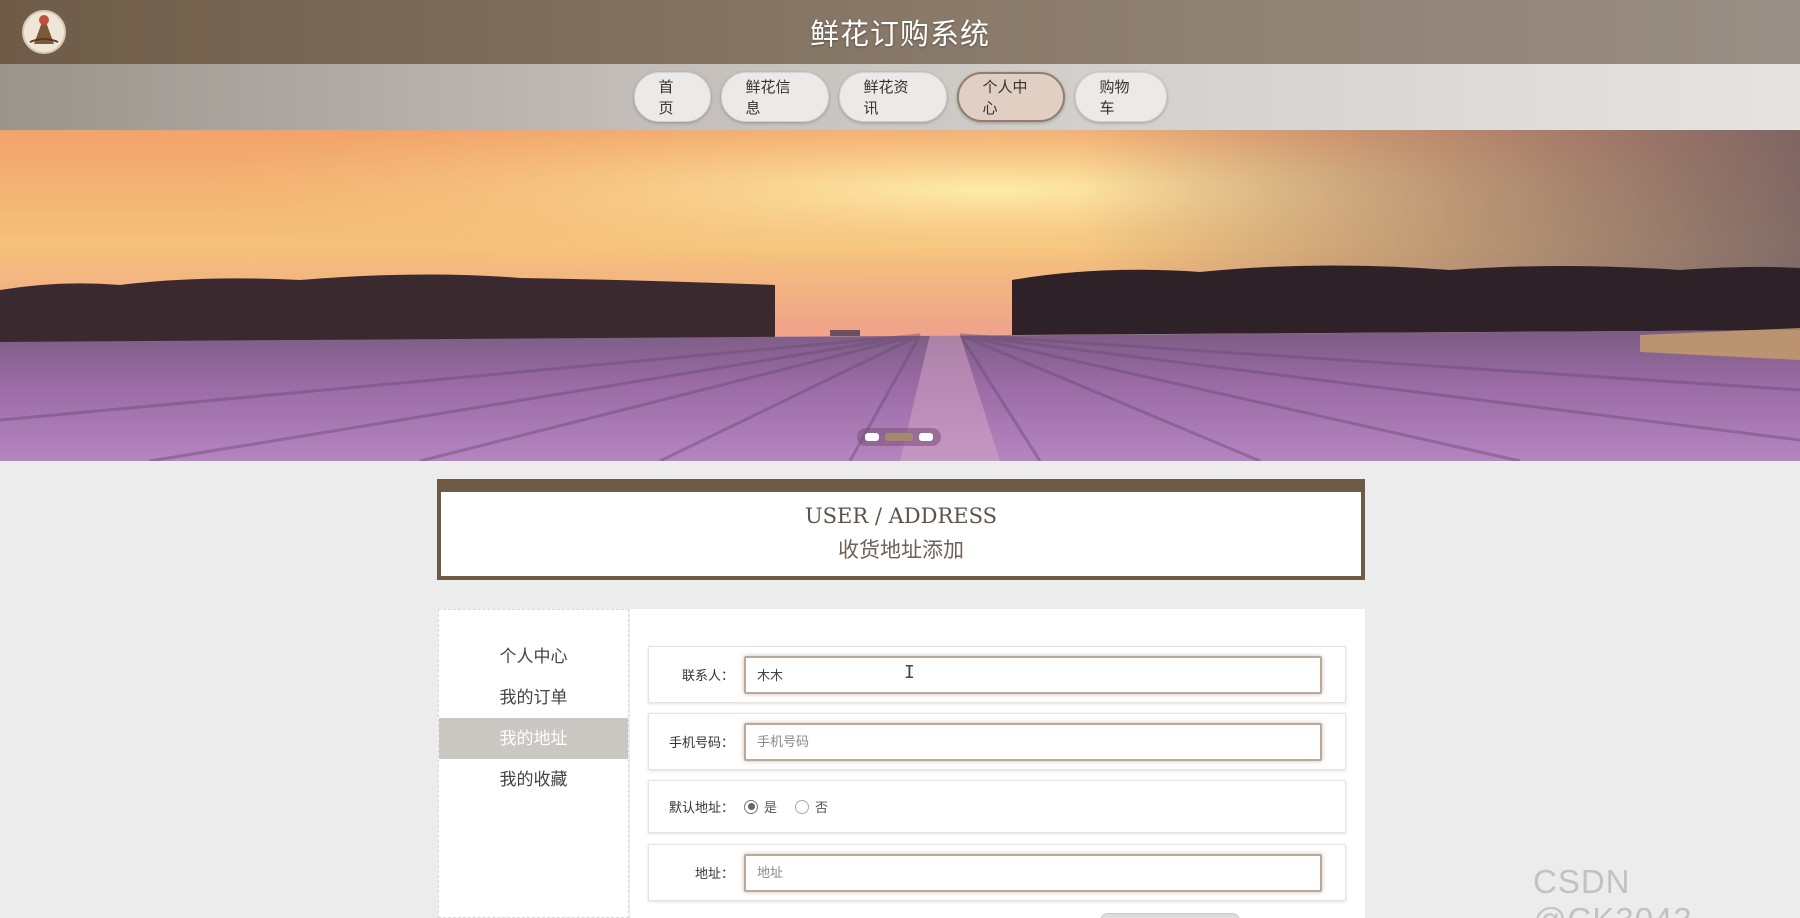  I want to click on sidebar-item-my-favorites: 我的收藏, so click(533, 779).